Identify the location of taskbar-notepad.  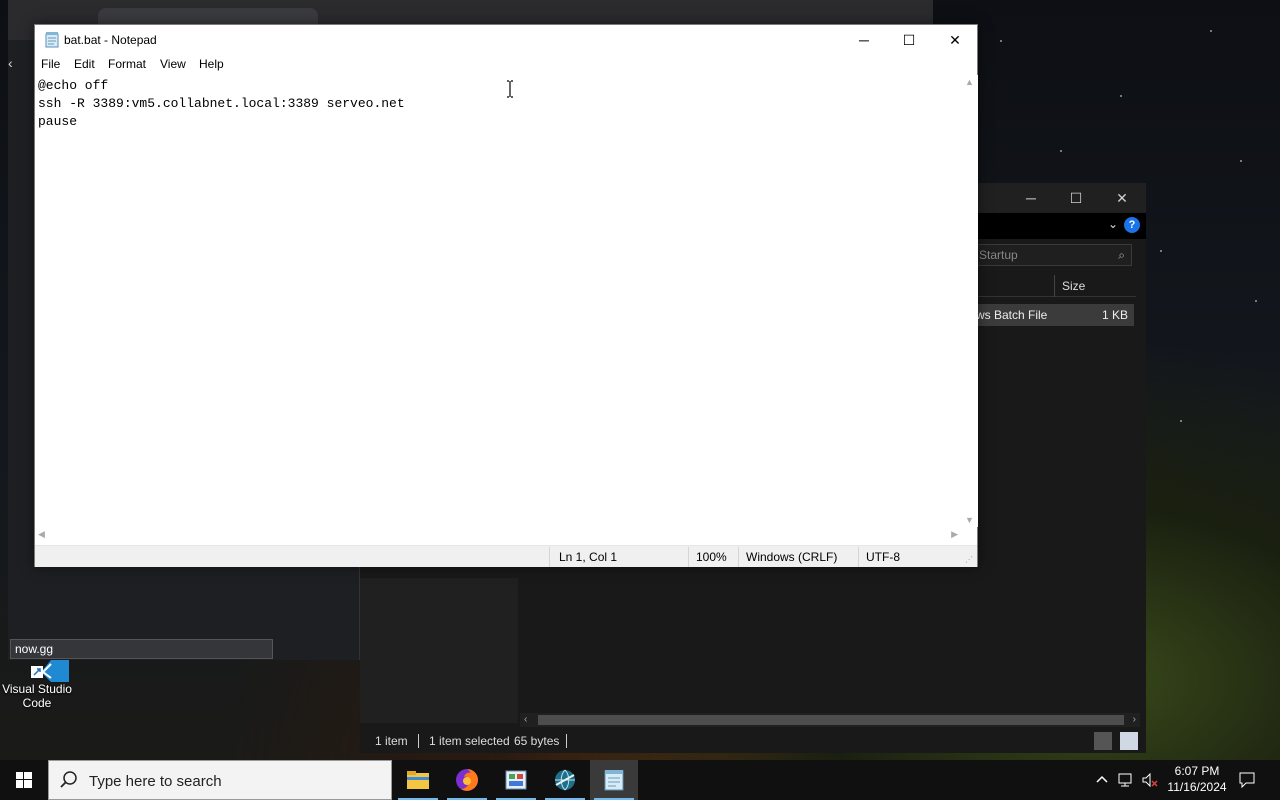
(614, 780).